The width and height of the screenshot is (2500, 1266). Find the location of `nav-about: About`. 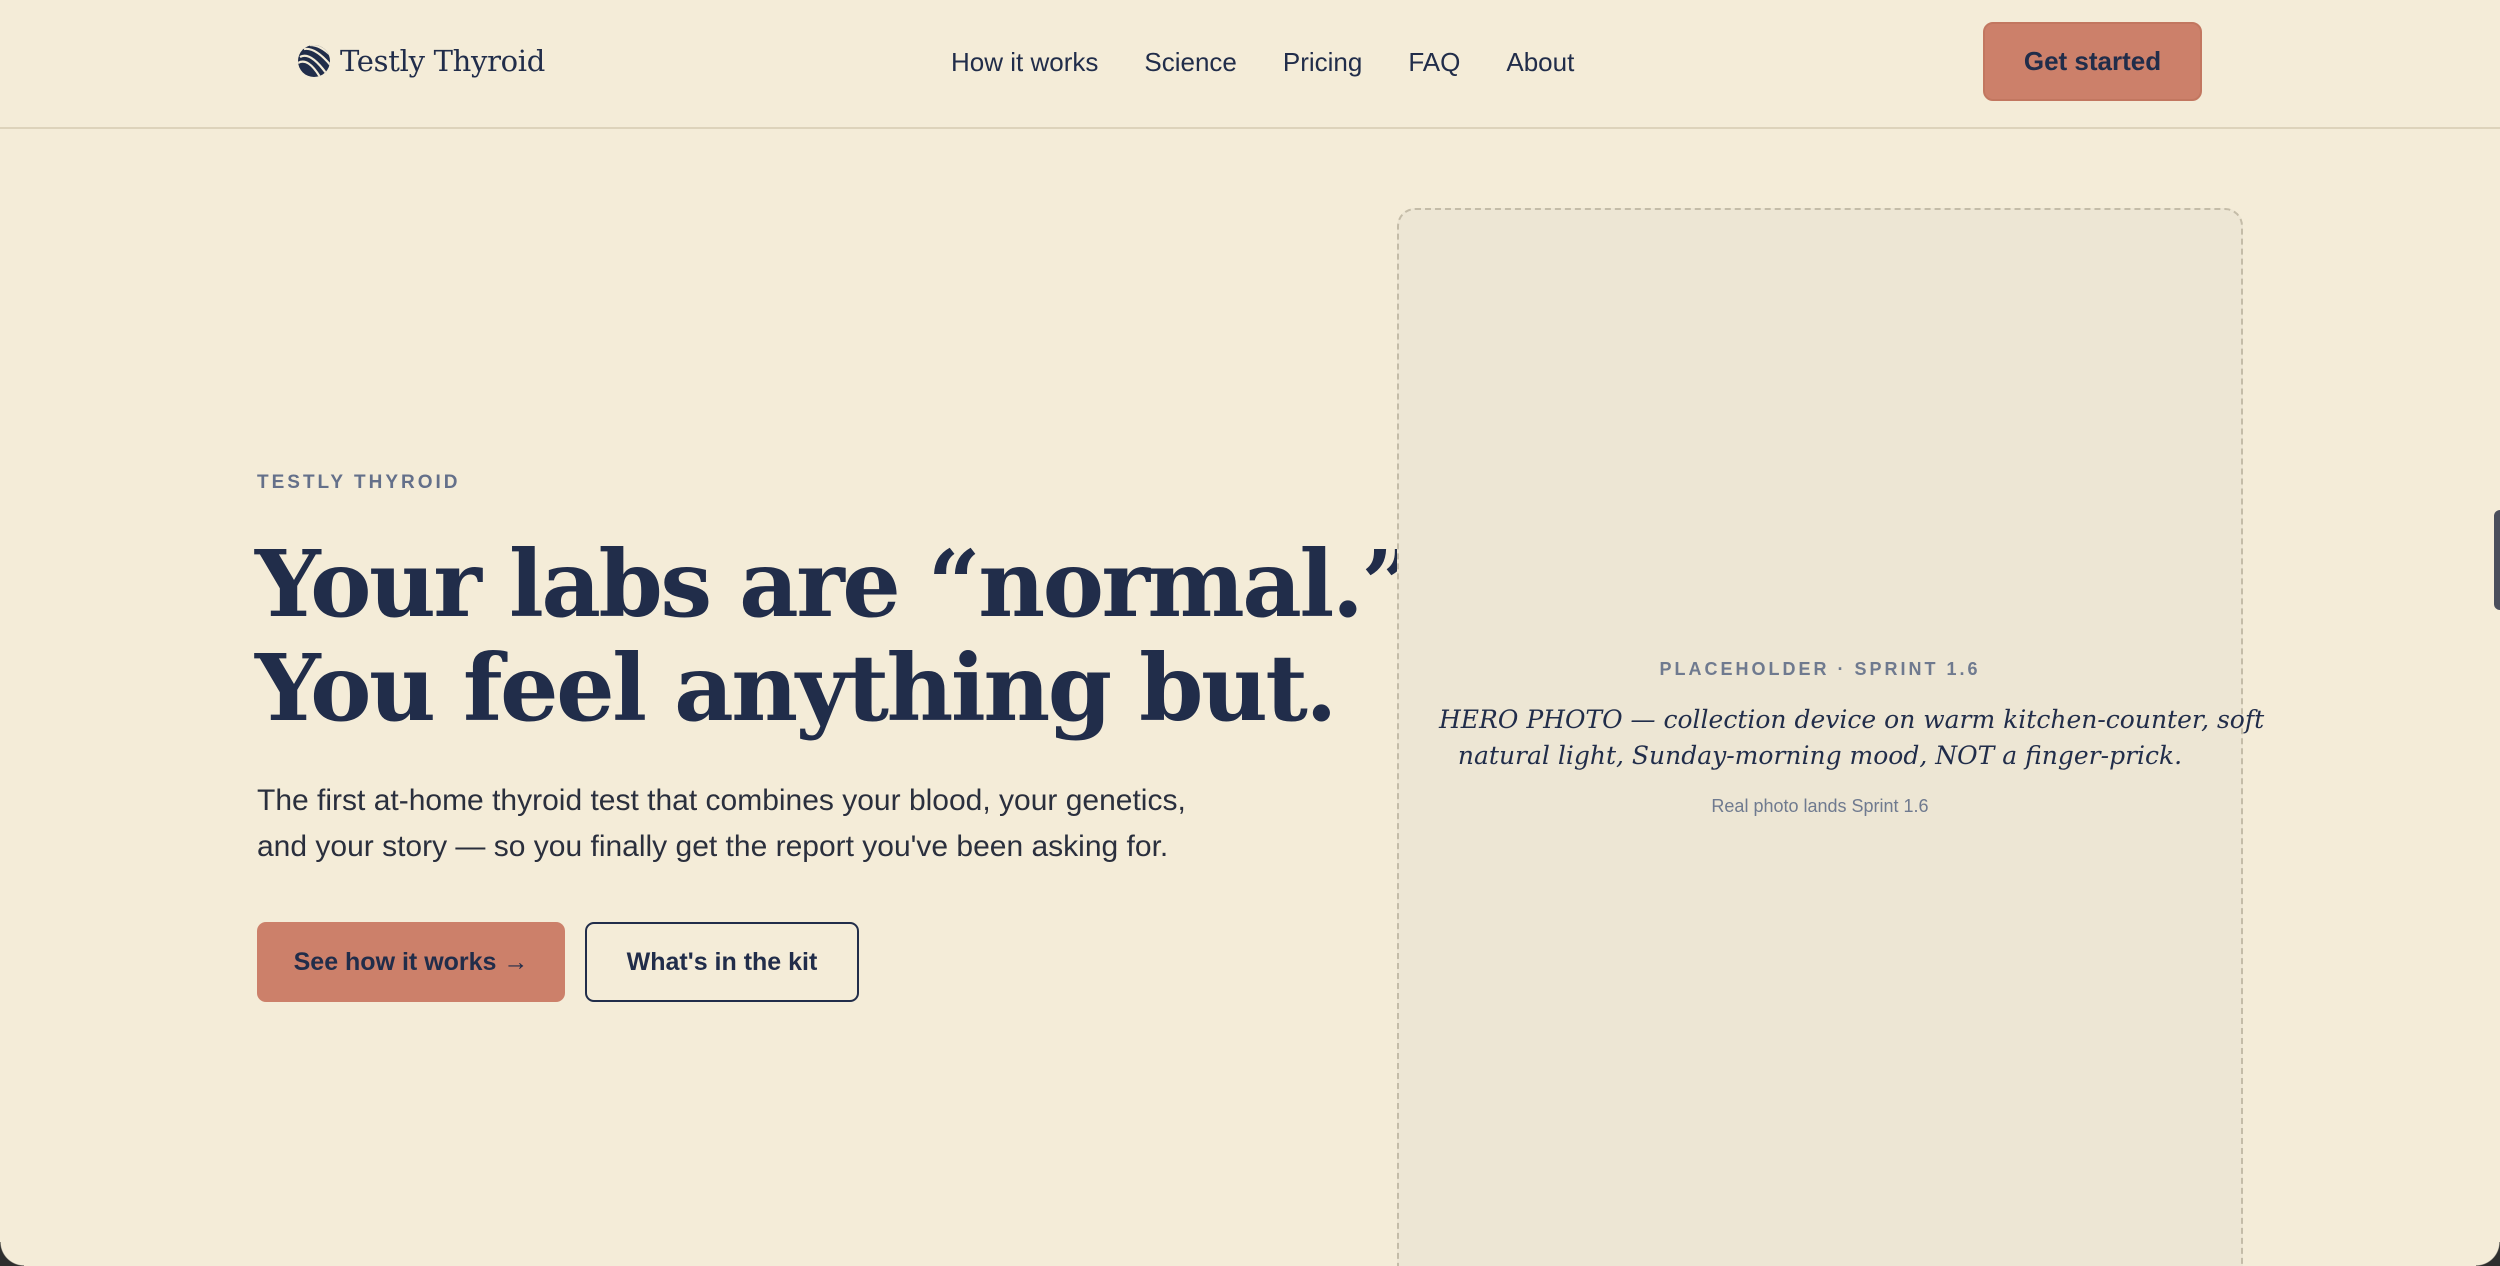

nav-about: About is located at coordinates (1540, 62).